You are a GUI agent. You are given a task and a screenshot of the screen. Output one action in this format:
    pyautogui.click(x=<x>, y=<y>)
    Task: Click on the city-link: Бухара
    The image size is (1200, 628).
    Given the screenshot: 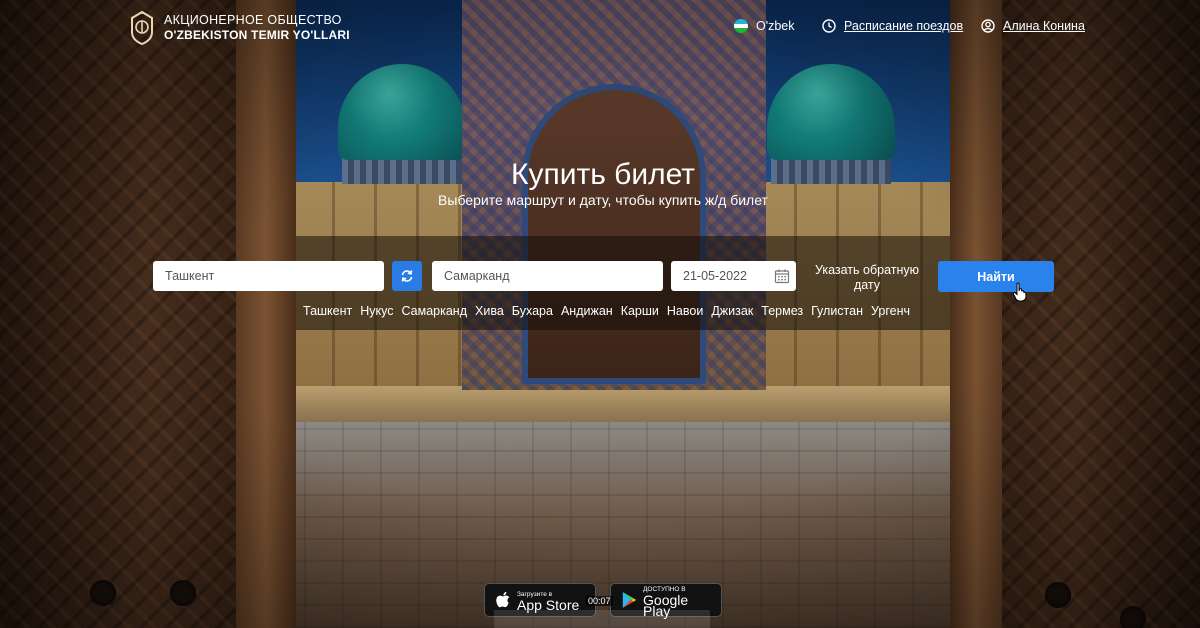 What is the action you would take?
    pyautogui.click(x=532, y=311)
    